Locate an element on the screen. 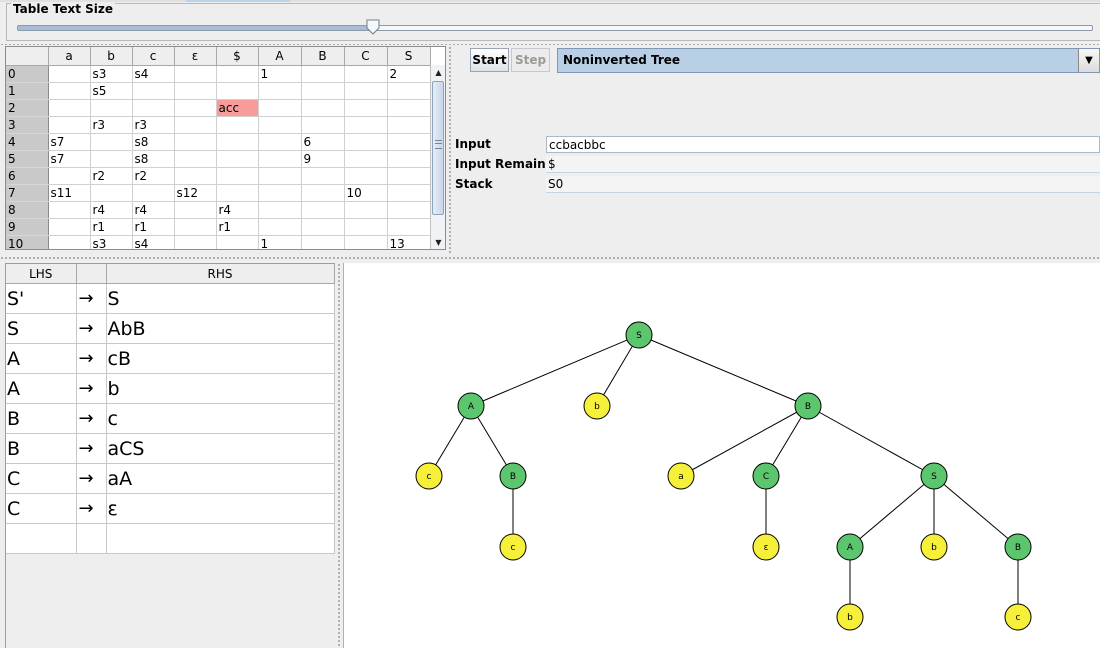  table-row: 8 r4 r4 r4 is located at coordinates (218, 210).